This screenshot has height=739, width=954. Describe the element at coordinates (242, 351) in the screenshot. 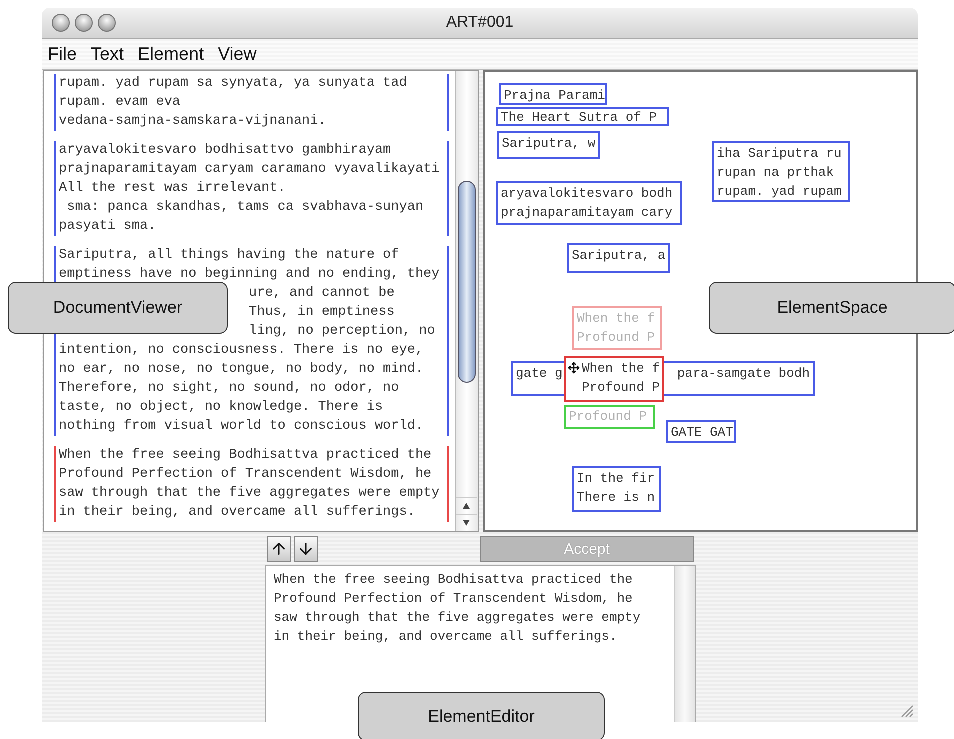

I see `text-line: intention, no consciousness. There is no eye,` at that location.